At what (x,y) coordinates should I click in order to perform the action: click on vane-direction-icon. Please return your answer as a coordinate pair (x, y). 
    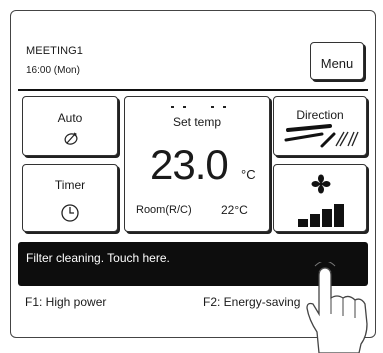
    Looking at the image, I should click on (321, 136).